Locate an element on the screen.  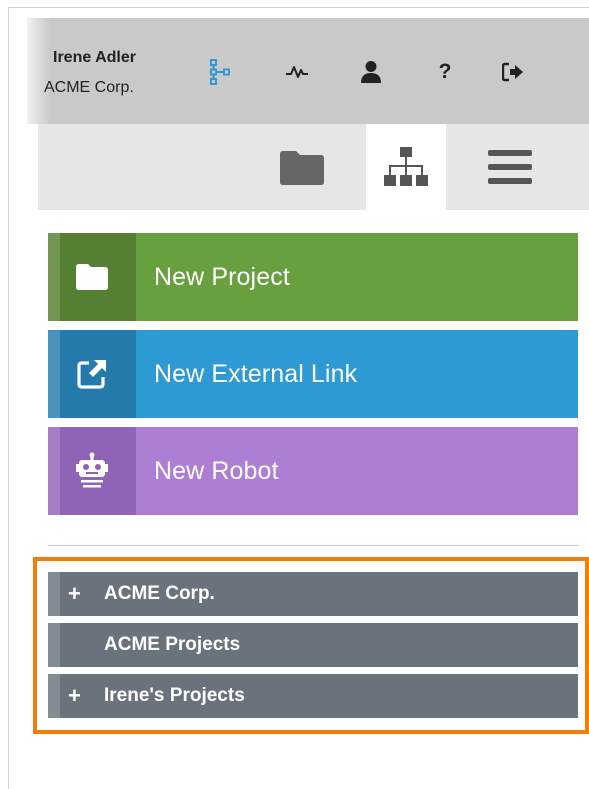
tab-folders is located at coordinates (302, 167).